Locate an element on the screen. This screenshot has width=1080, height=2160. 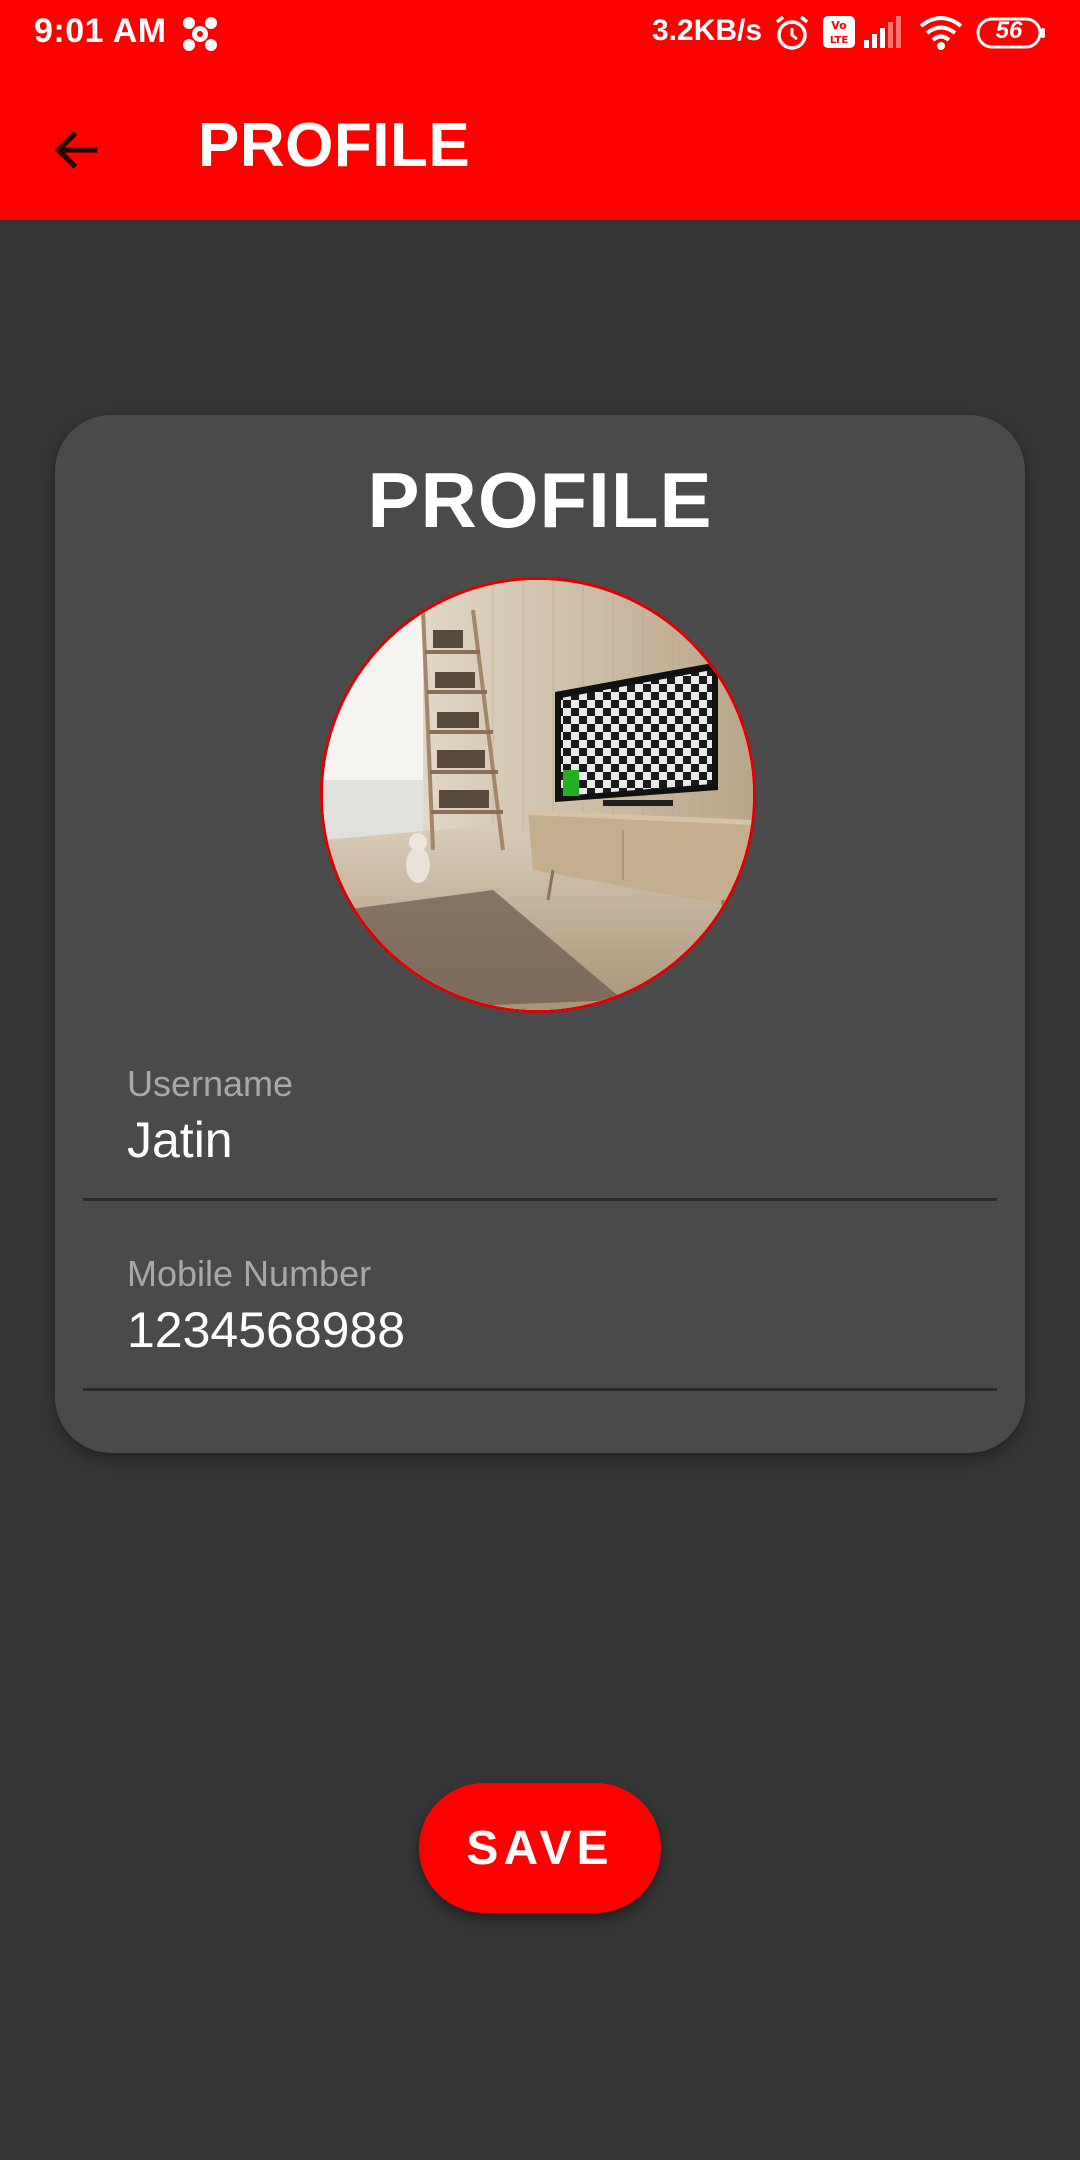
status-time: 9:01 AM is located at coordinates (100, 31).